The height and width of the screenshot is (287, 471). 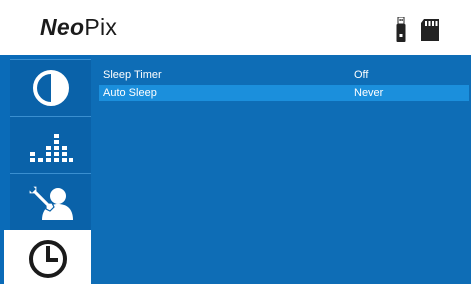 I want to click on equalizer-icon, so click(x=51, y=148).